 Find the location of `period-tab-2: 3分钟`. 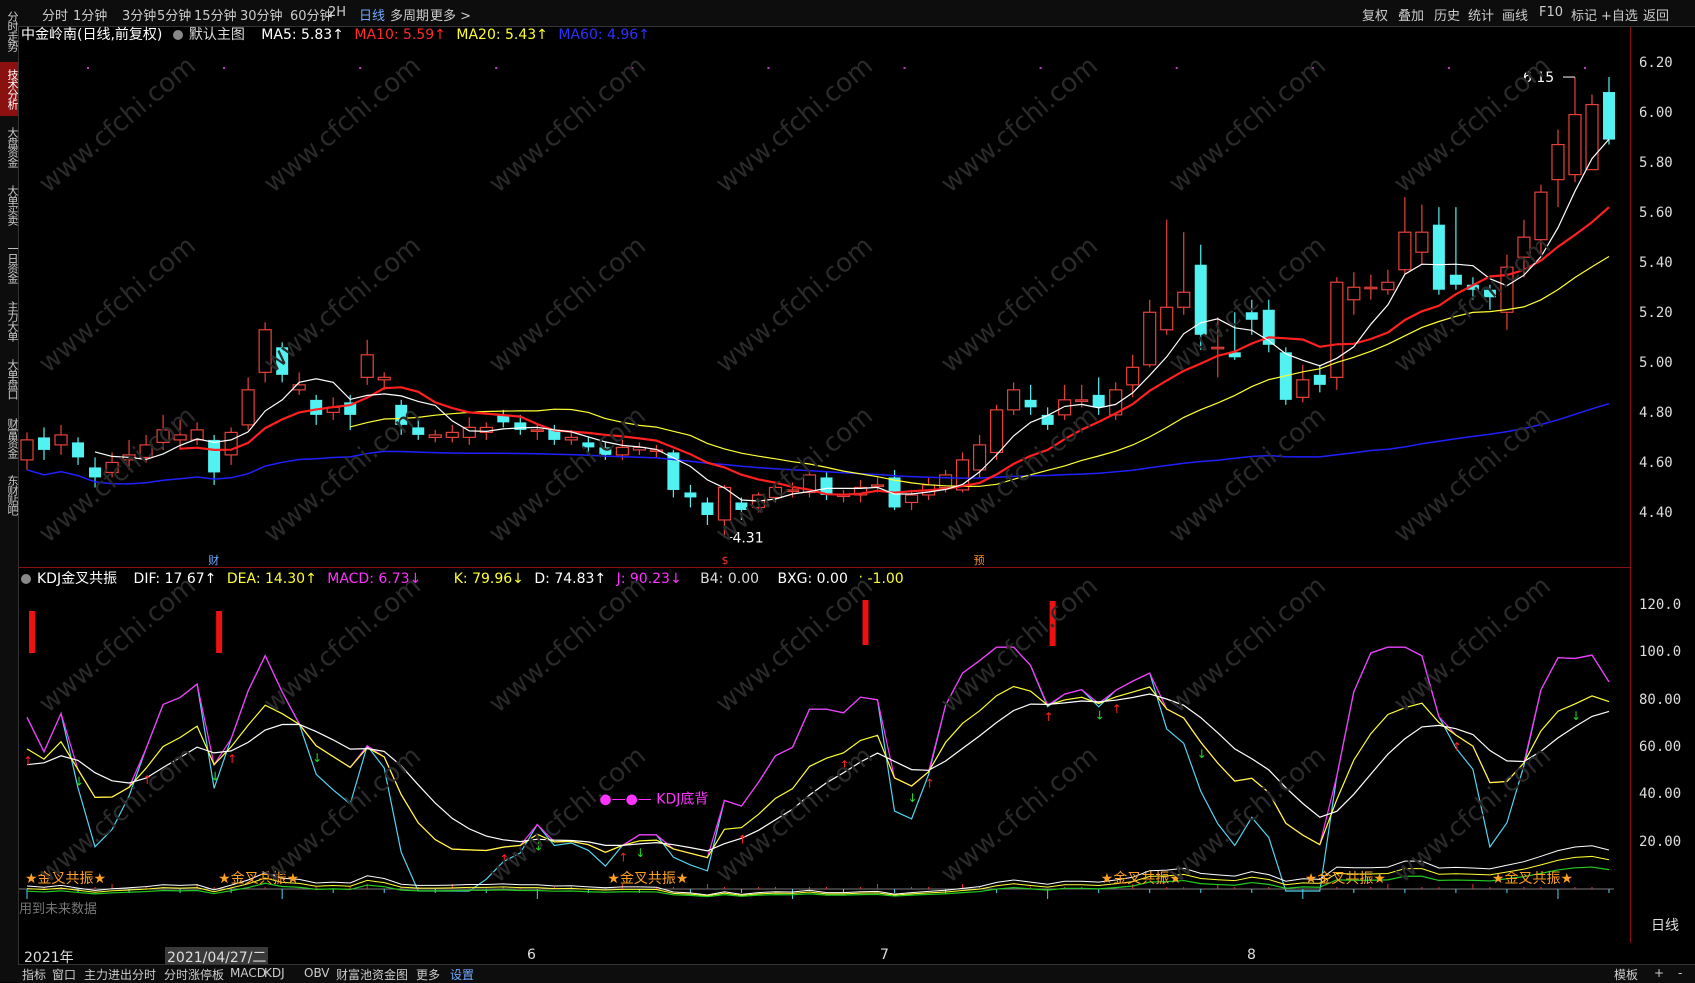

period-tab-2: 3分钟 is located at coordinates (139, 14).